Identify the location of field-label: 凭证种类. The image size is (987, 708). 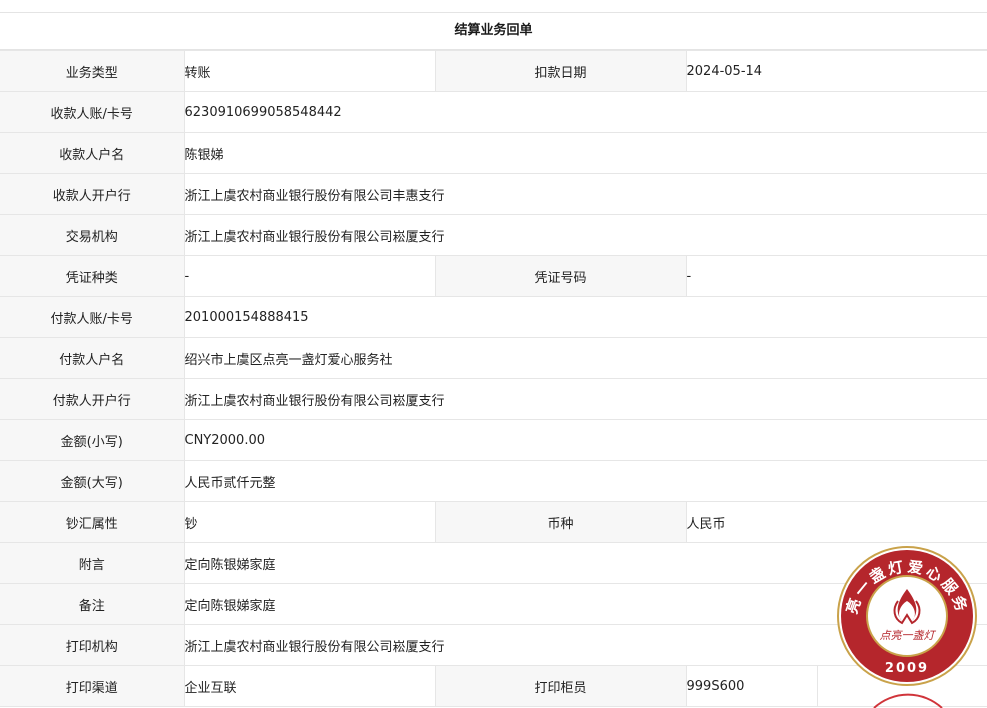
(92, 276).